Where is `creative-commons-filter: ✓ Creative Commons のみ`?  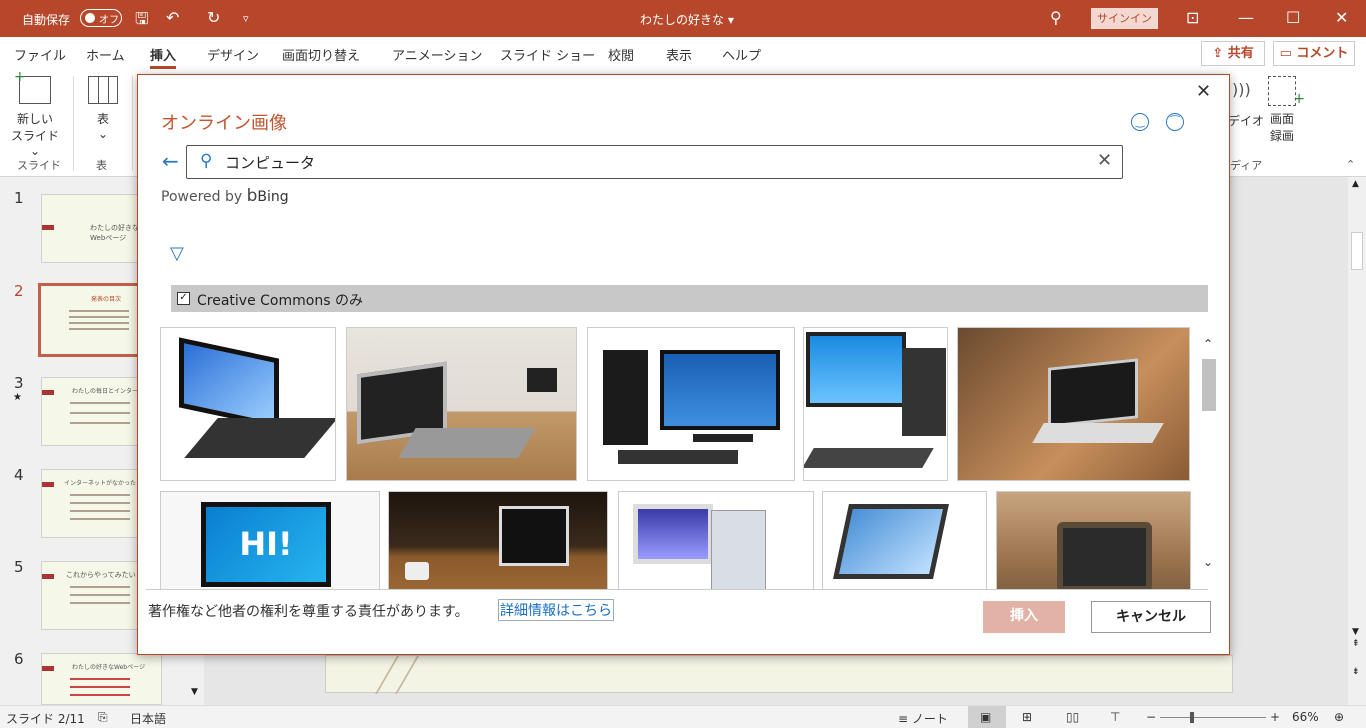
creative-commons-filter: ✓ Creative Commons のみ is located at coordinates (689, 298).